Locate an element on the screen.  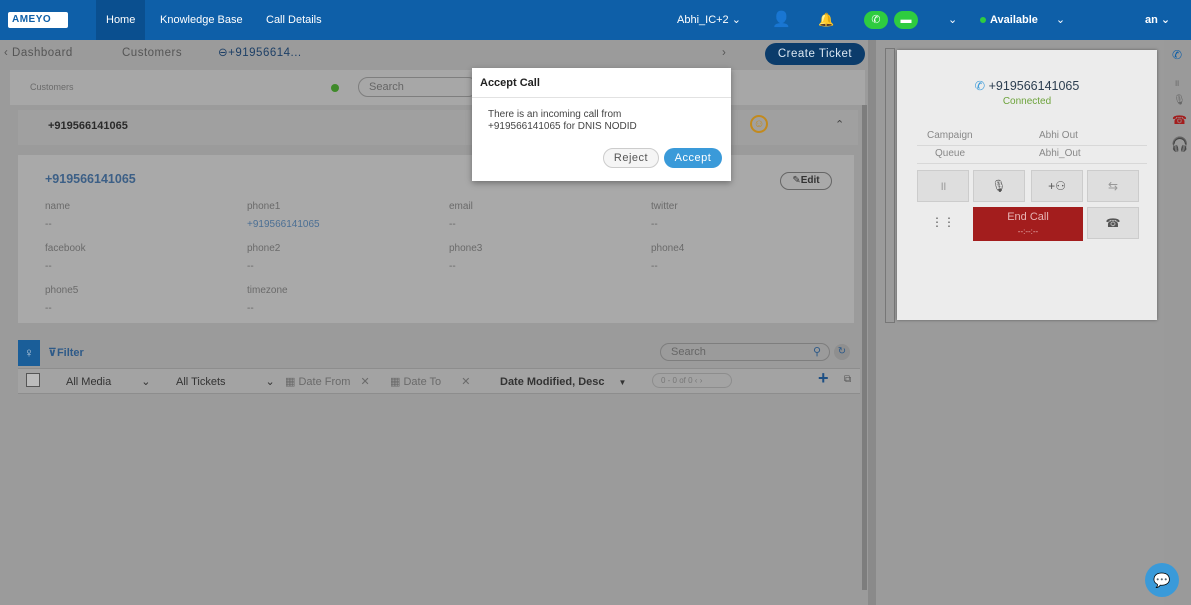
filter-label: Filter is located at coordinates (70, 353).